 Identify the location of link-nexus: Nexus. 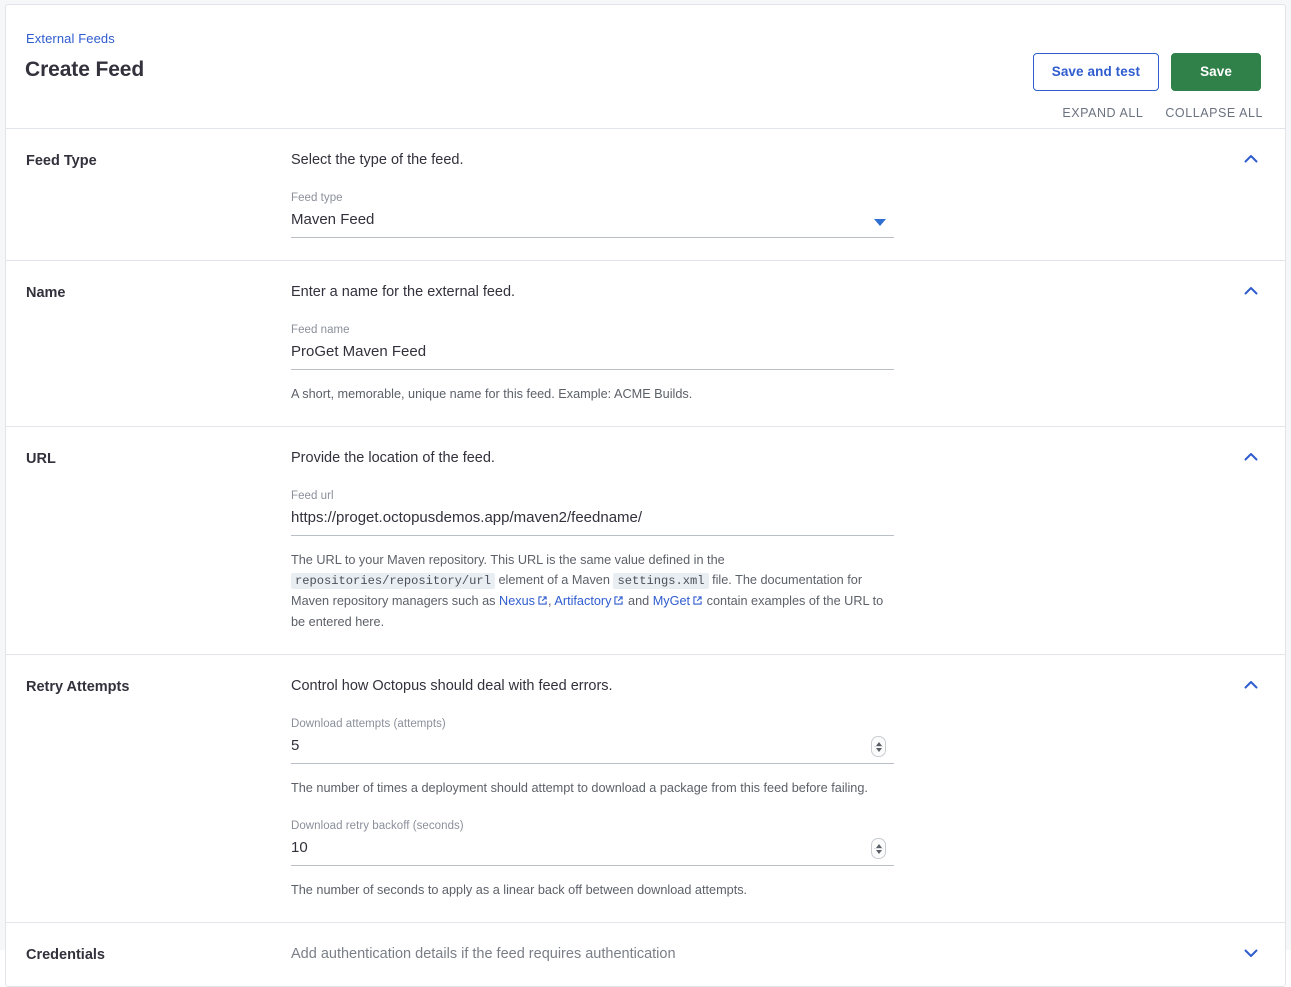
(523, 601).